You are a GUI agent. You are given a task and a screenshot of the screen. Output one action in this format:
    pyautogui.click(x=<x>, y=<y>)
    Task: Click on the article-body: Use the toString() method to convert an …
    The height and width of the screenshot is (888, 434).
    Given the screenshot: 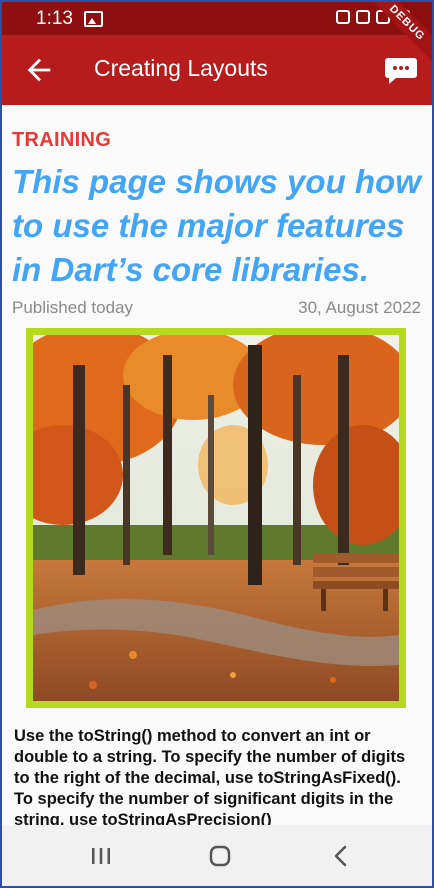 What is the action you would take?
    pyautogui.click(x=210, y=778)
    